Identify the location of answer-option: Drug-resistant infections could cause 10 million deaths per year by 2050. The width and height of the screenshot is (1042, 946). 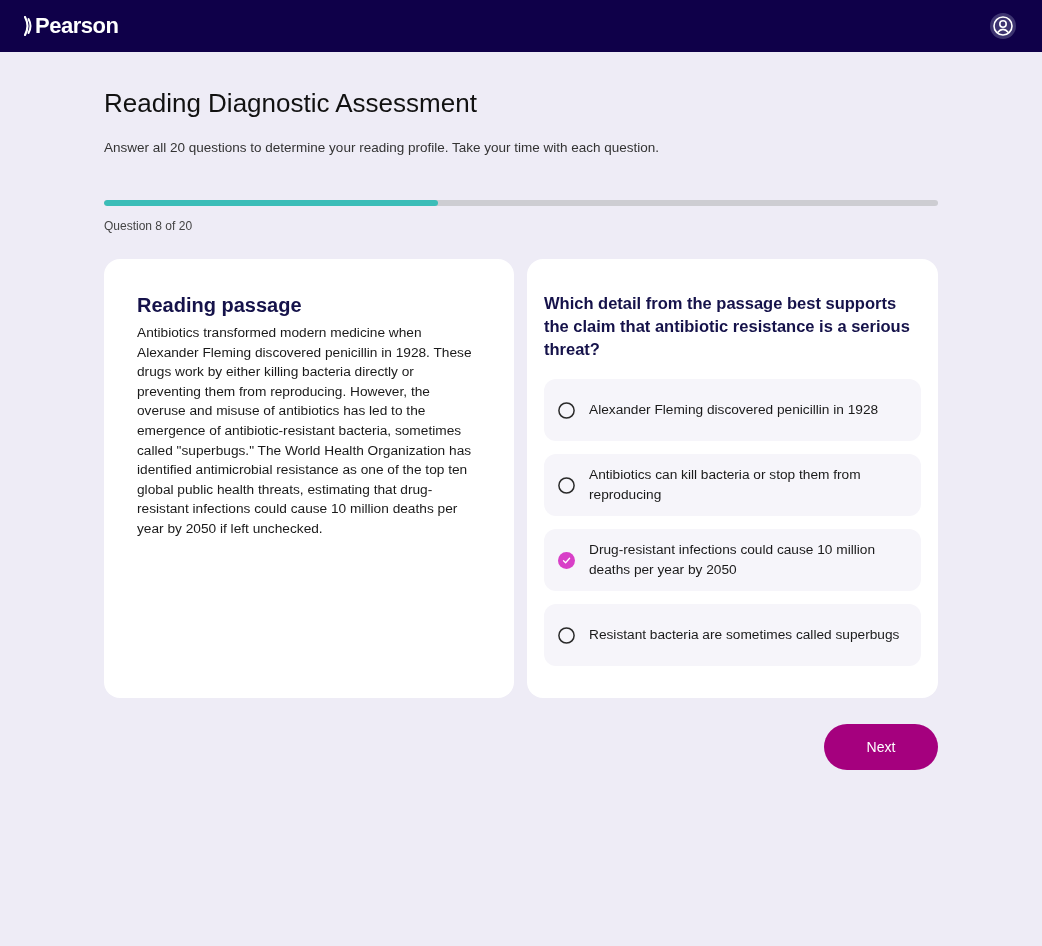
(732, 560).